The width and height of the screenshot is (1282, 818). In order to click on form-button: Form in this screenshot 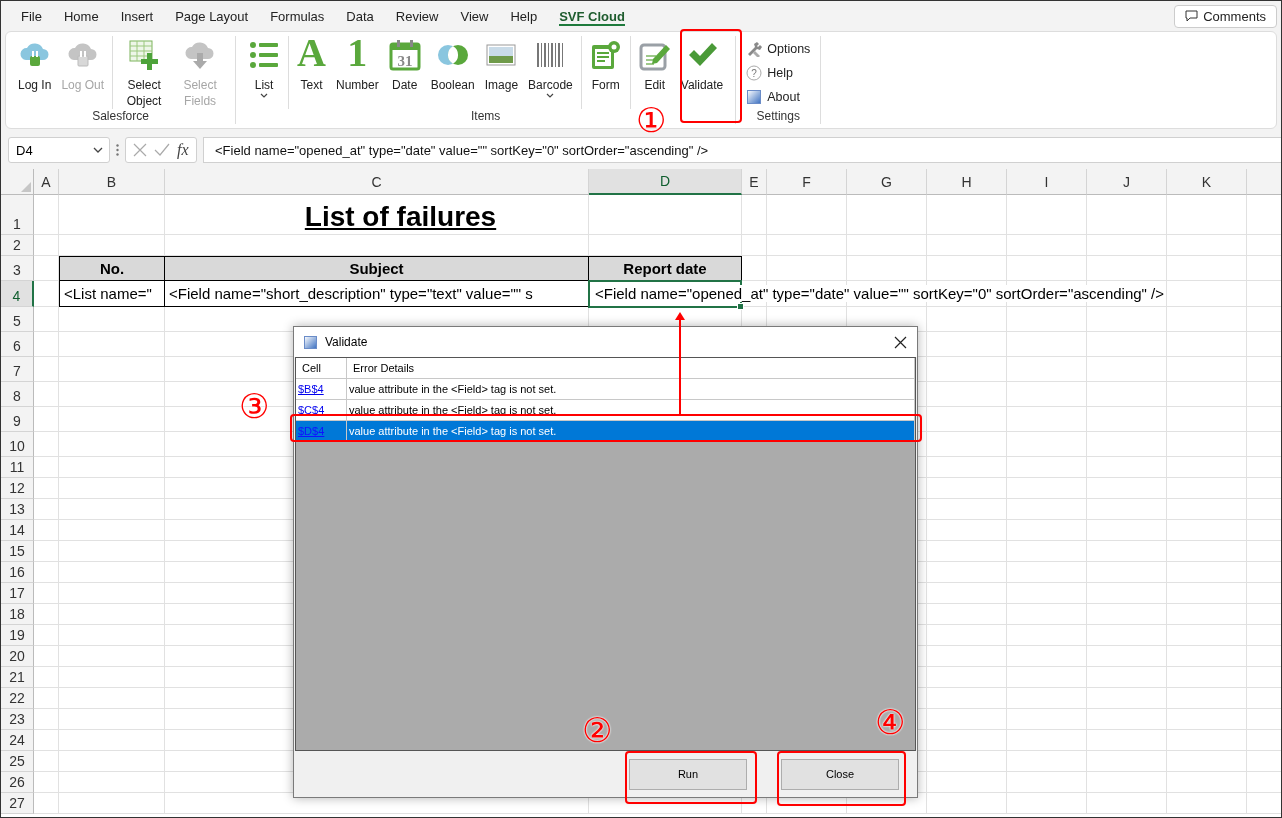, I will do `click(605, 72)`.